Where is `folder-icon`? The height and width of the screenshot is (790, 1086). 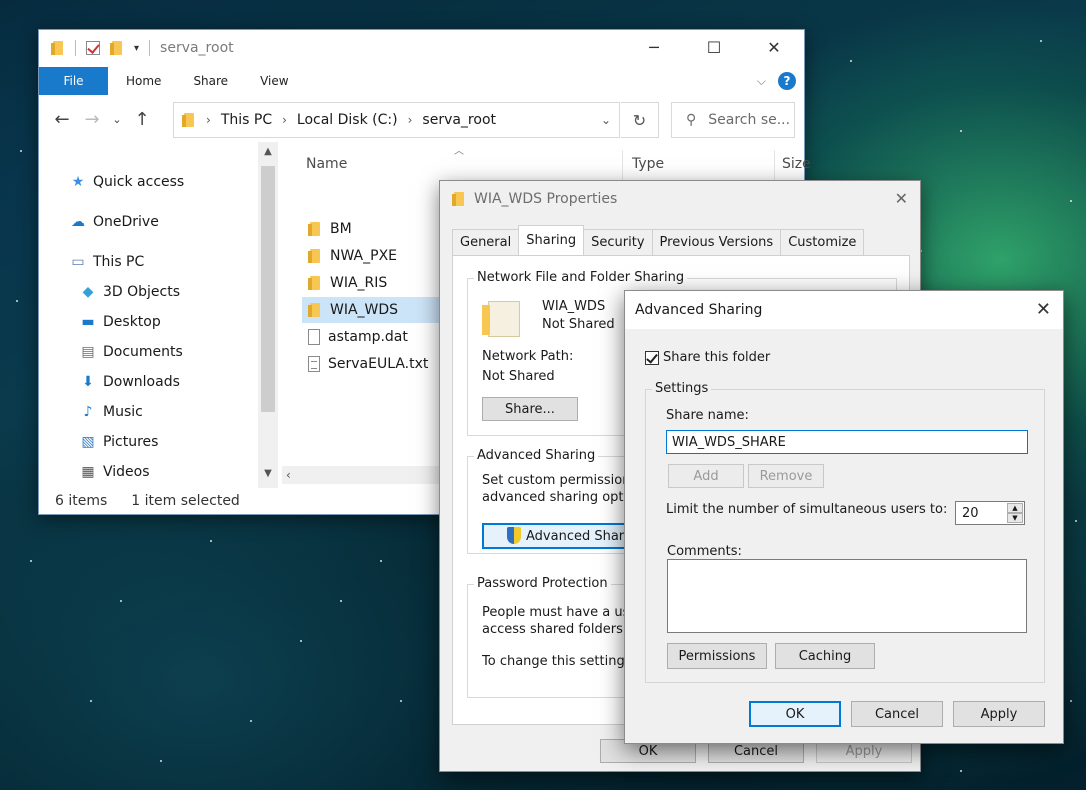
folder-icon is located at coordinates (58, 48).